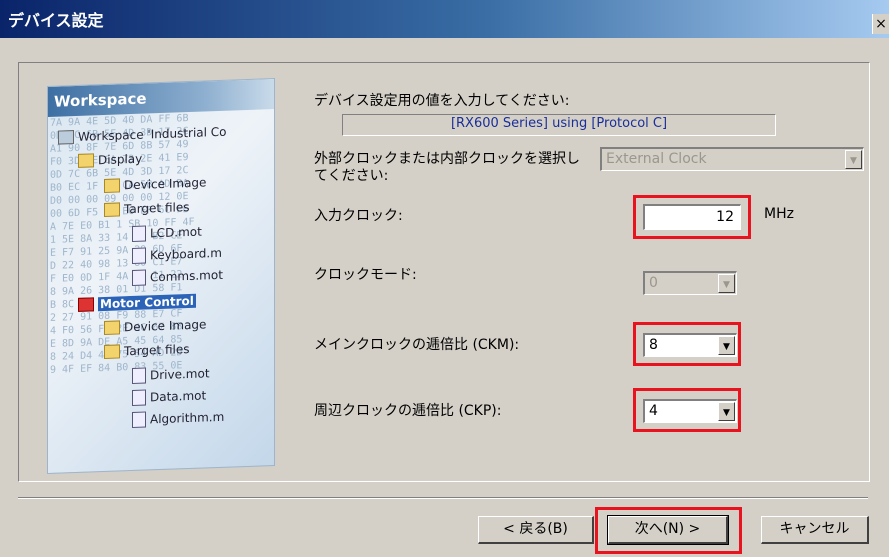 This screenshot has height=557, width=889. Describe the element at coordinates (351, 176) in the screenshot. I see `clock-select-label-line2: てください:` at that location.